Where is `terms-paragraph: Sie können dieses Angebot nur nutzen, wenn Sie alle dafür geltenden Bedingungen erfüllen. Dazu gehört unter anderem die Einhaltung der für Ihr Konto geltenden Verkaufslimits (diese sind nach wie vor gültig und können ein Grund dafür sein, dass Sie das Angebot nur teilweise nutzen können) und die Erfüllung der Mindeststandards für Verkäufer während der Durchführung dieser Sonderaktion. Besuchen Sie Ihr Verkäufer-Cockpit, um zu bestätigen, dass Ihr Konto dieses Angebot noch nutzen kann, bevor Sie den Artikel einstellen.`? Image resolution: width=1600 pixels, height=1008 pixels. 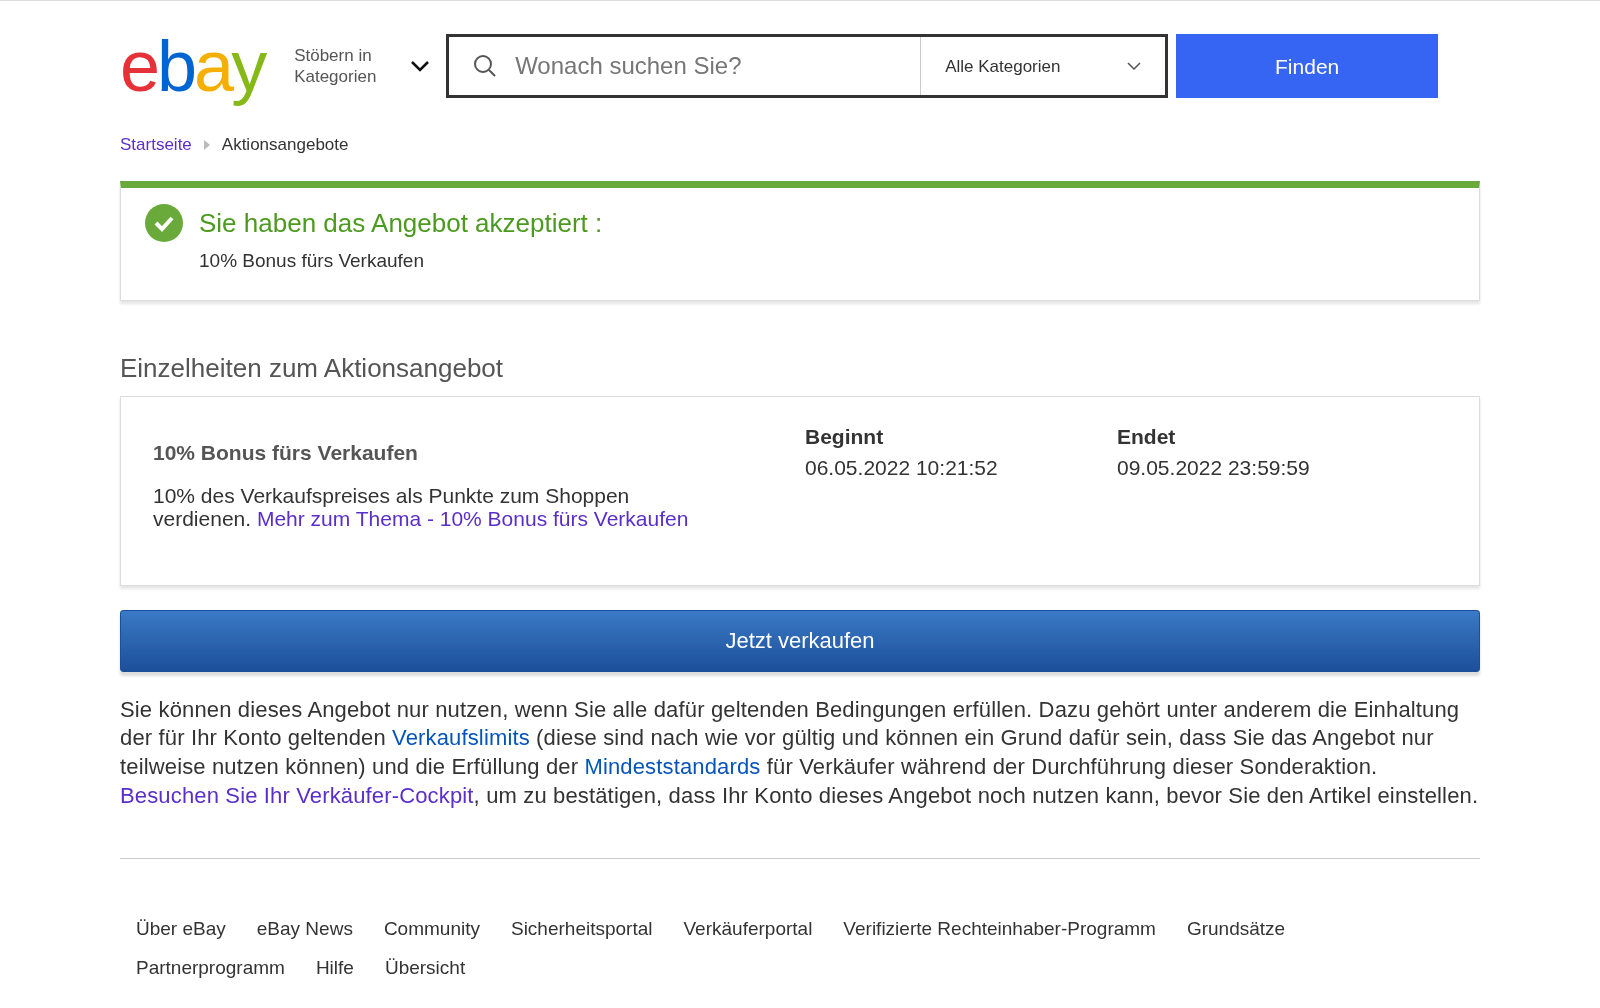
terms-paragraph: Sie können dieses Angebot nur nutzen, wenn Sie alle dafür geltenden Bedingungen erfüllen. Dazu gehört unter anderem die Einhaltung der für Ihr Konto geltenden Verkaufslimits (diese sind nach wie vor gültig und können ein Grund dafür sein, dass Sie das Angebot nur teilweise nutzen können) und die Erfüllung der Mindeststandards für Verkäufer während der Durchführung dieser Sonderaktion. Besuchen Sie Ihr Verkäufer-Cockpit, um zu bestätigen, dass Ihr Konto dieses Angebot noch nutzen kann, bevor Sie den Artikel einstellen. is located at coordinates (800, 752).